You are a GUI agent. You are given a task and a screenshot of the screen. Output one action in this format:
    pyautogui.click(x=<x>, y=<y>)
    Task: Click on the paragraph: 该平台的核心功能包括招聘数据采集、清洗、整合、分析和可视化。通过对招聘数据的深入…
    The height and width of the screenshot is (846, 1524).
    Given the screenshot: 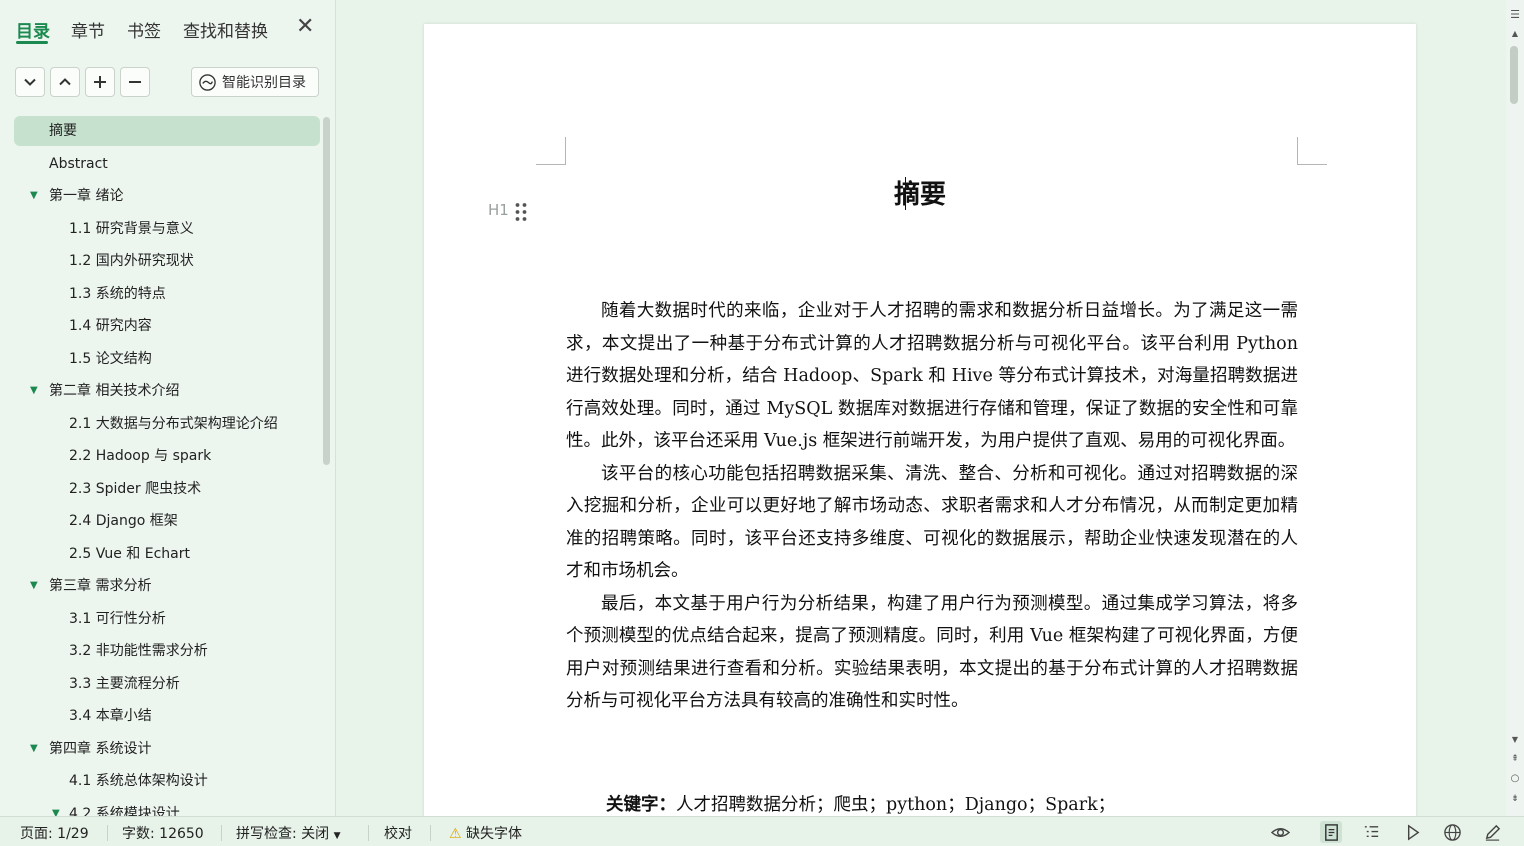 What is the action you would take?
    pyautogui.click(x=932, y=522)
    